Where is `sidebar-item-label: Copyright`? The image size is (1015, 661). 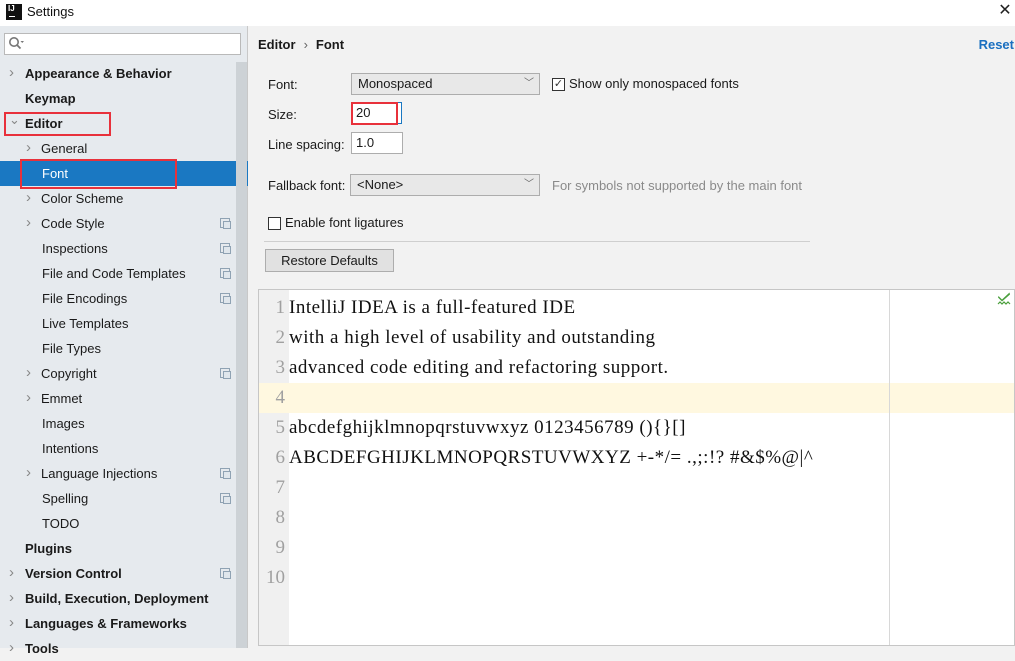 sidebar-item-label: Copyright is located at coordinates (69, 373).